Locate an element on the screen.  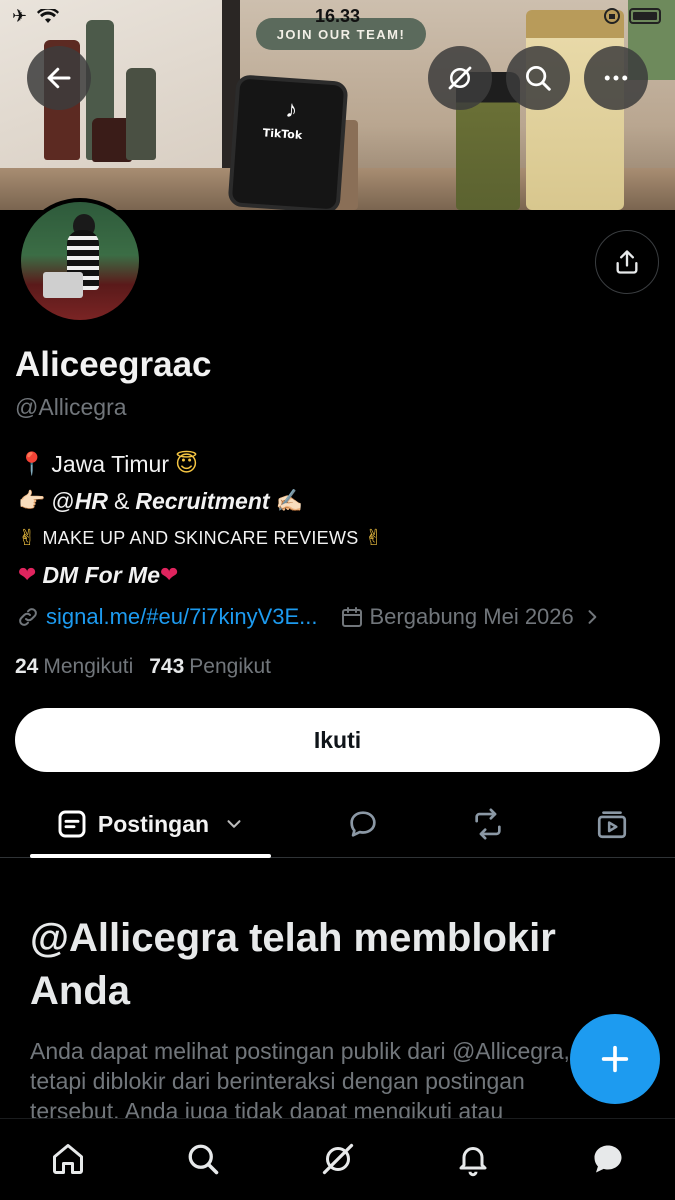
search-button is located at coordinates (538, 78).